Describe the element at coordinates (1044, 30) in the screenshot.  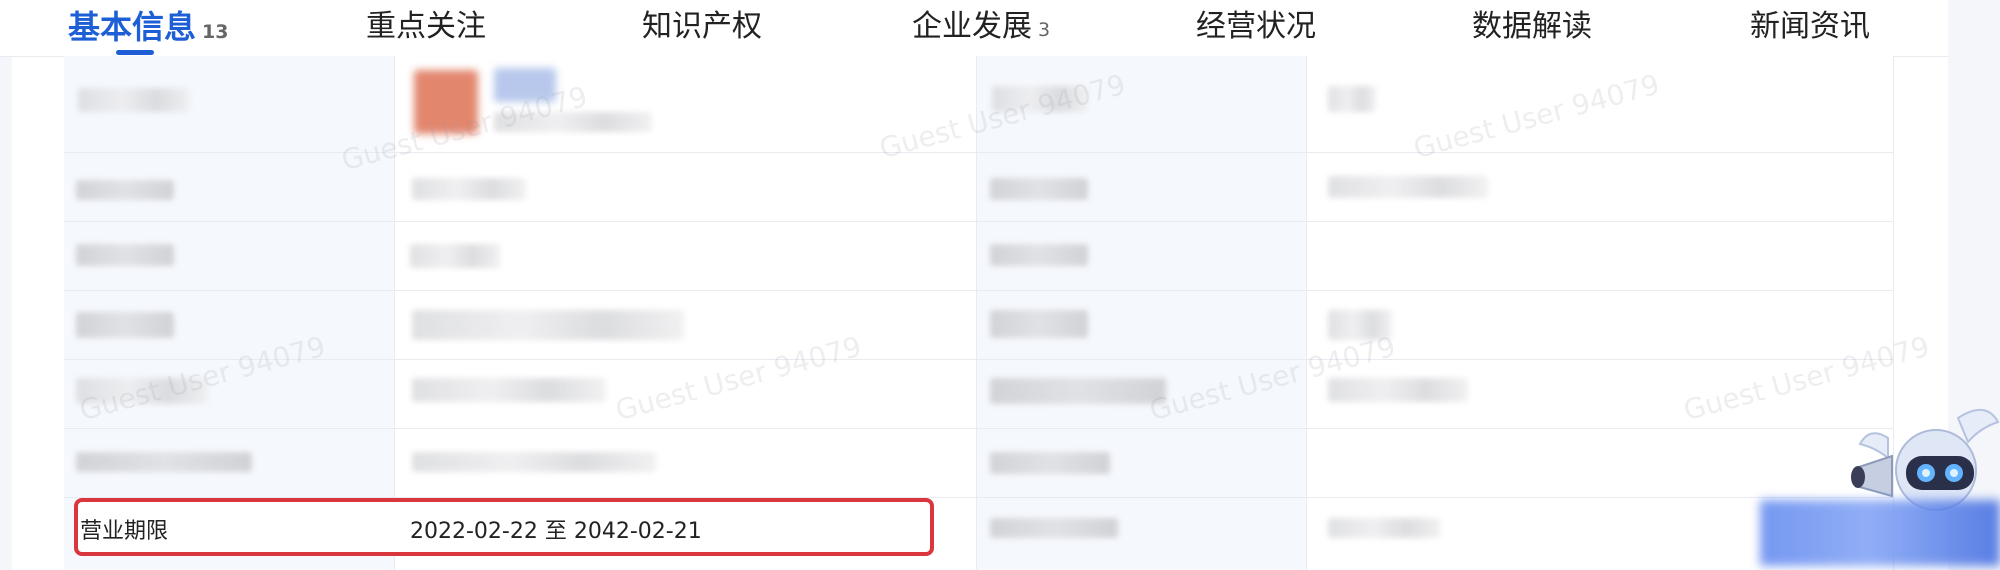
I see `tab-count: 3` at that location.